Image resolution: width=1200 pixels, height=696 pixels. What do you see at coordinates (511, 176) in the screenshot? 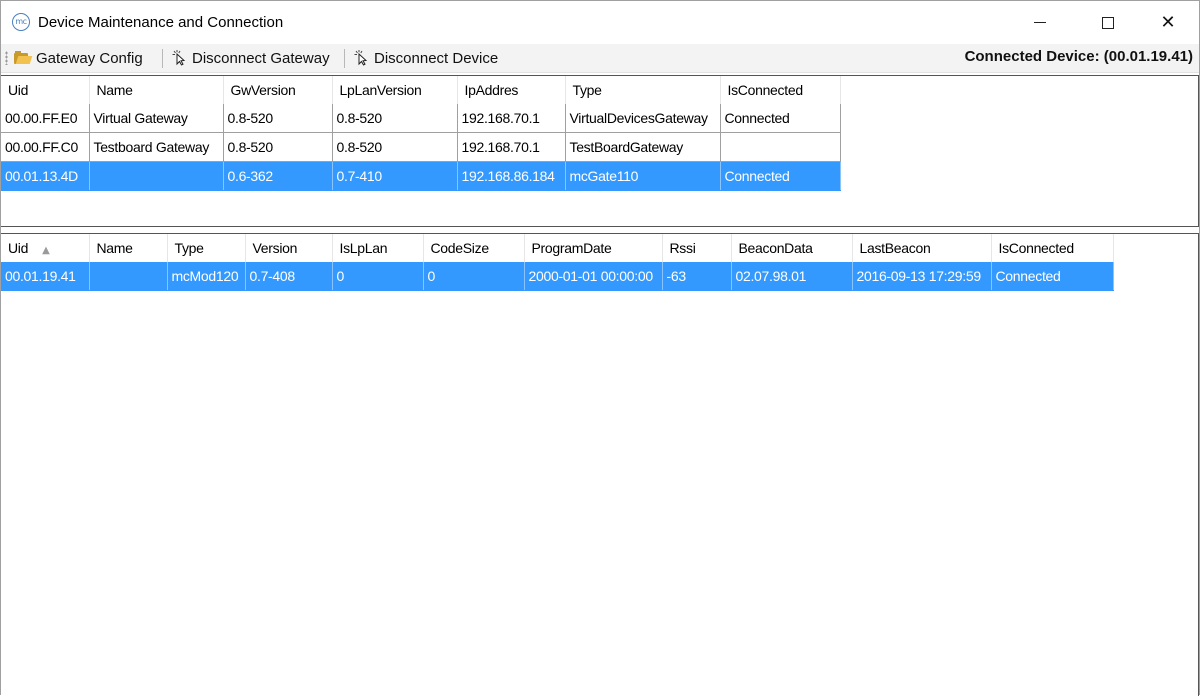
I see `table-cell: 192.168.86.184` at bounding box center [511, 176].